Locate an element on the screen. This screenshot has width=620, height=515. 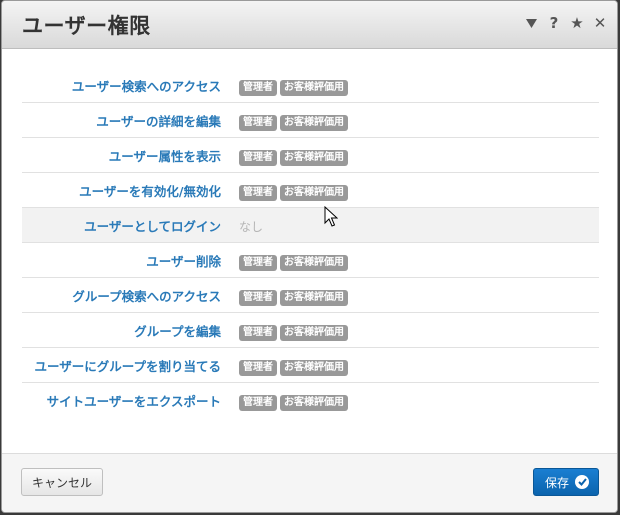
permission-label: ユーザーの詳細を編集 is located at coordinates (158, 121).